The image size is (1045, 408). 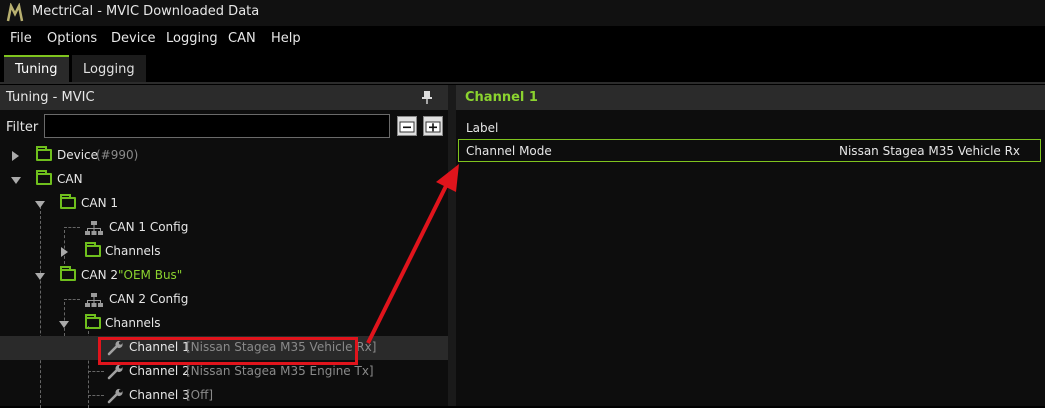 What do you see at coordinates (280, 371) in the screenshot?
I see `tree-item-suffix: [Nissan Stagea M35 Engine Tx]` at bounding box center [280, 371].